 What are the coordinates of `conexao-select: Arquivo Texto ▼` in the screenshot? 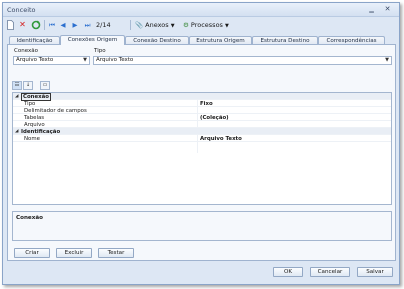 It's located at (51, 60).